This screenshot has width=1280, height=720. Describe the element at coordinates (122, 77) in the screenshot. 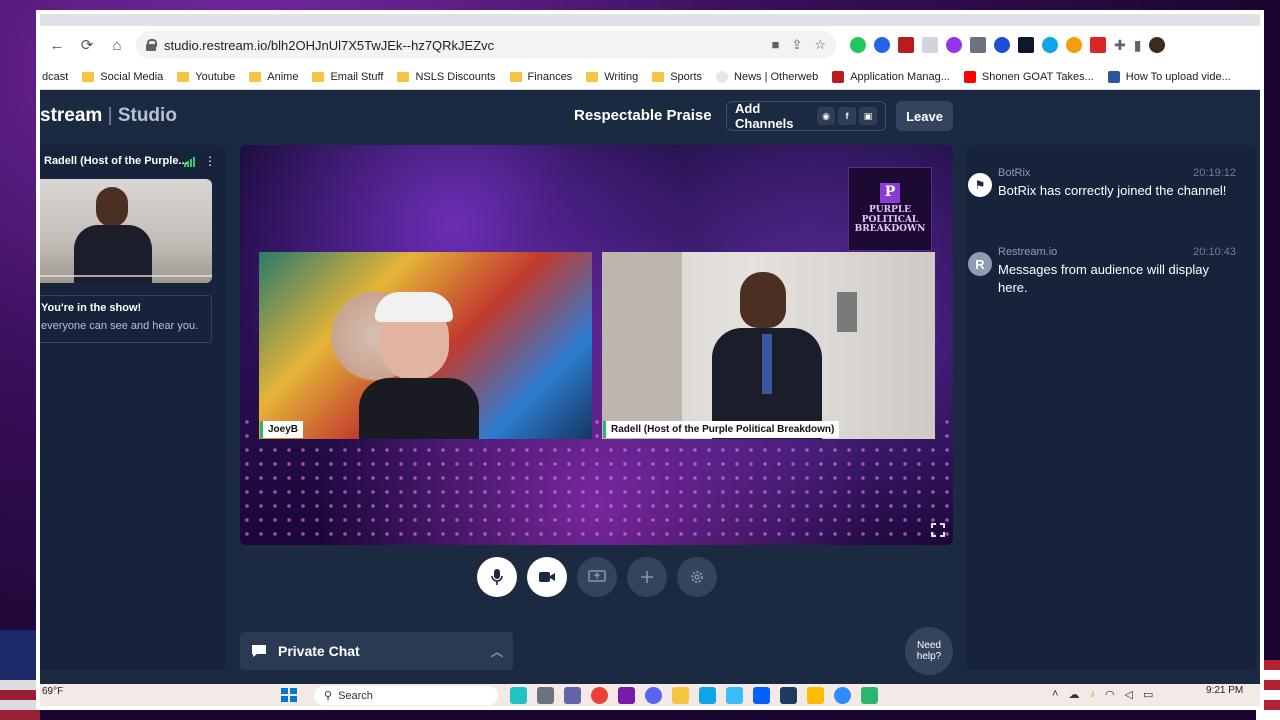

I see `bookmark-item: Social Media` at that location.